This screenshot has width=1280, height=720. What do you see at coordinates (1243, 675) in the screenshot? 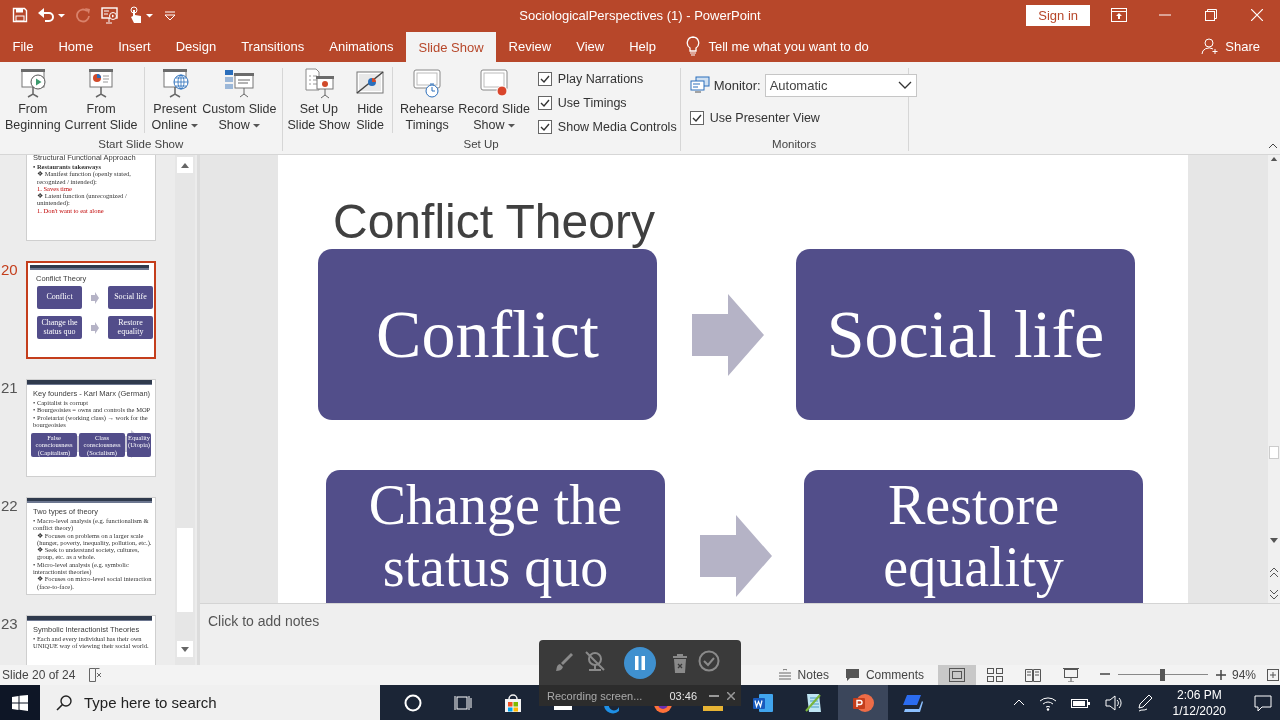
I see `zoom-level: 94%` at bounding box center [1243, 675].